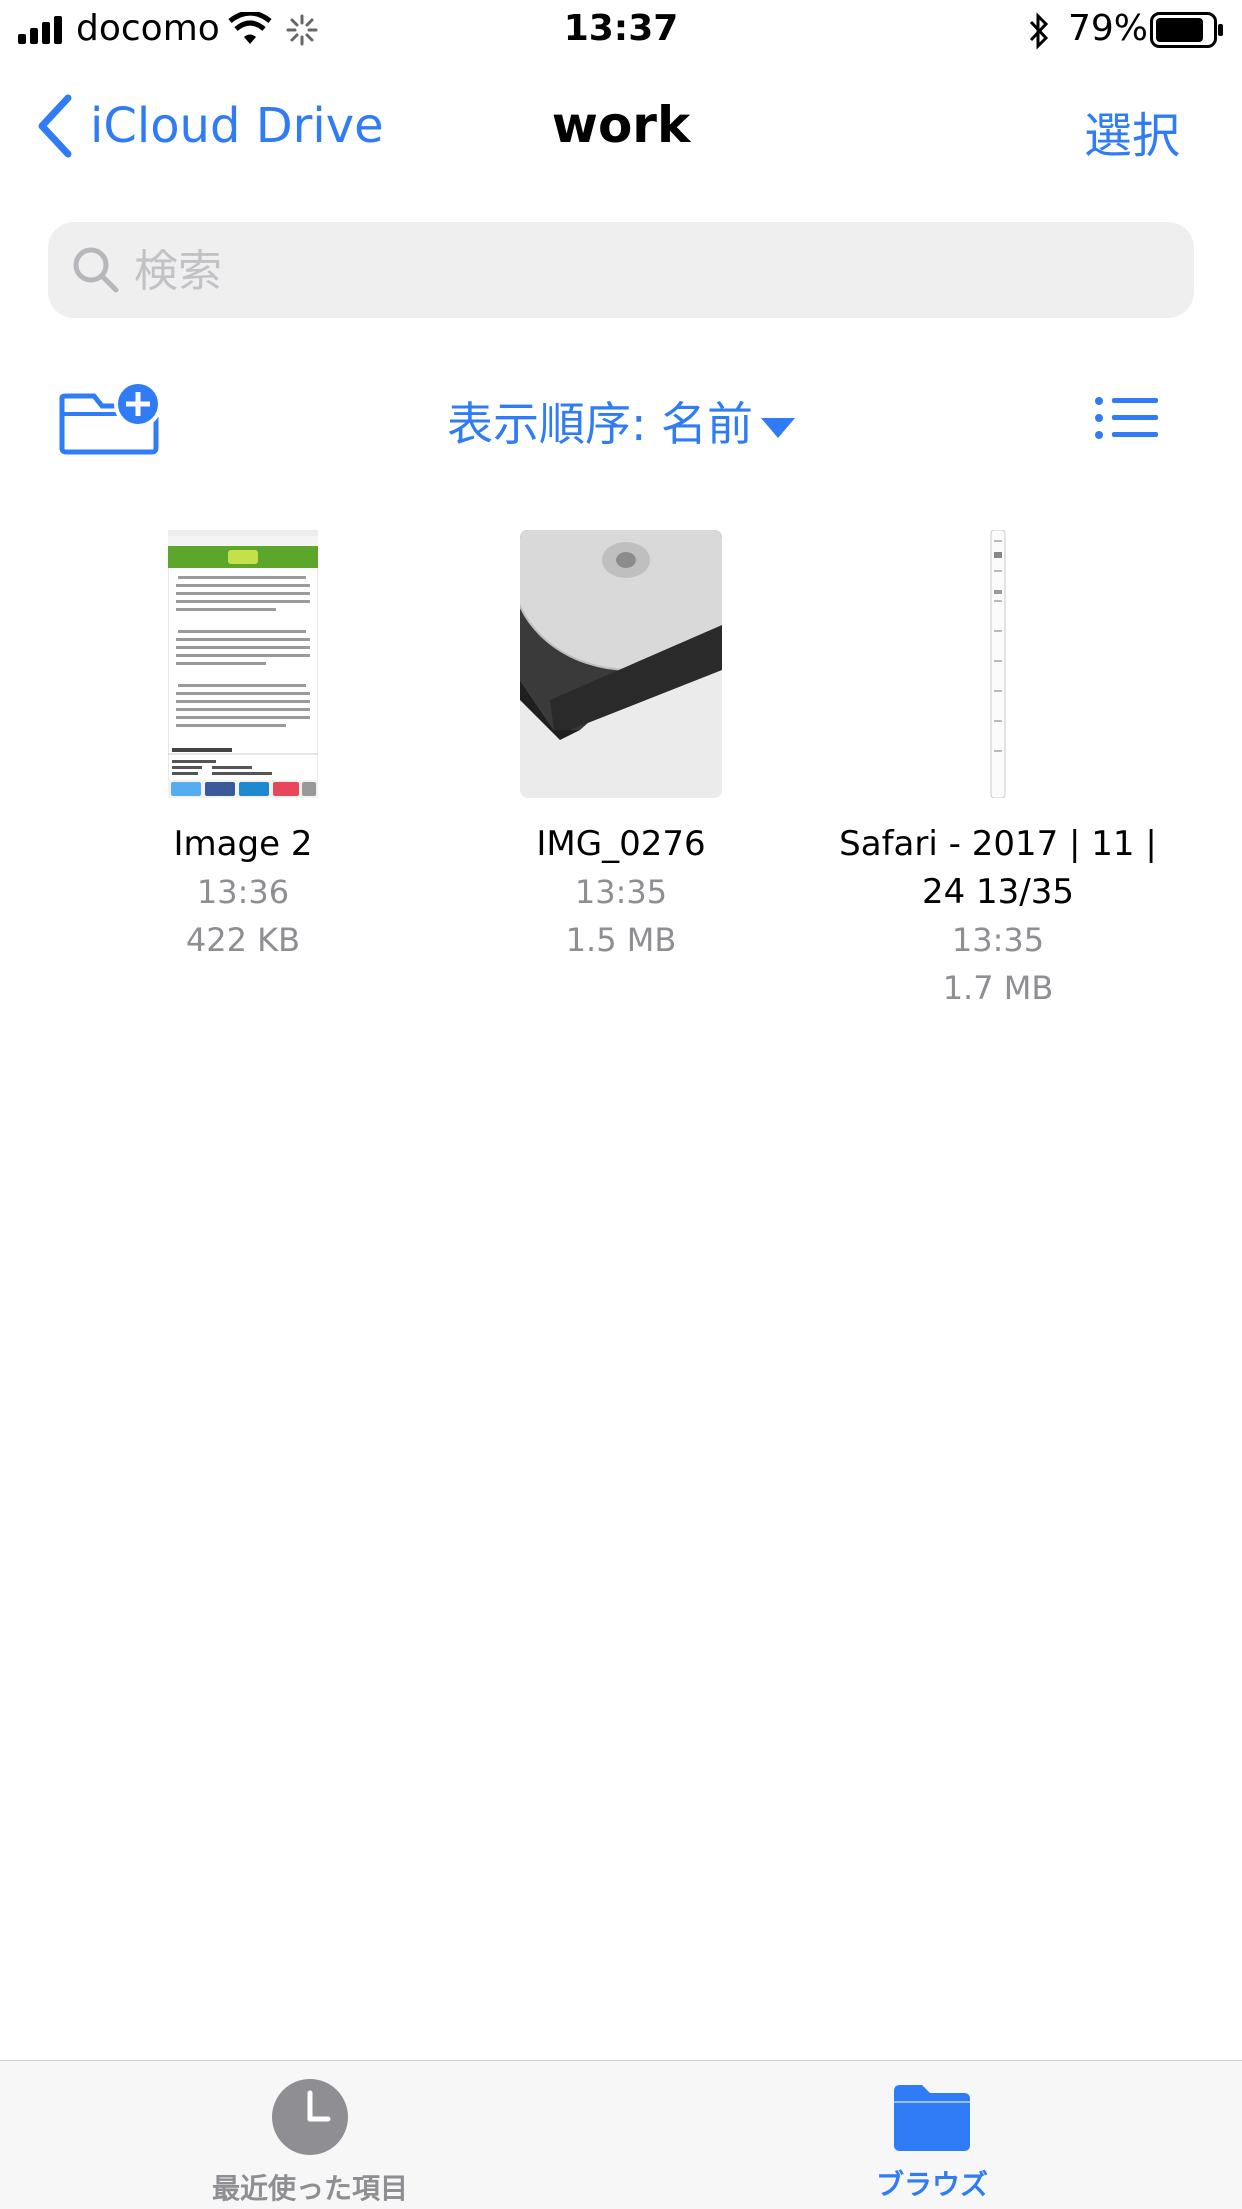  I want to click on file-item-img-0276: IMG_0276 13:35 1.5 MB, so click(621, 892).